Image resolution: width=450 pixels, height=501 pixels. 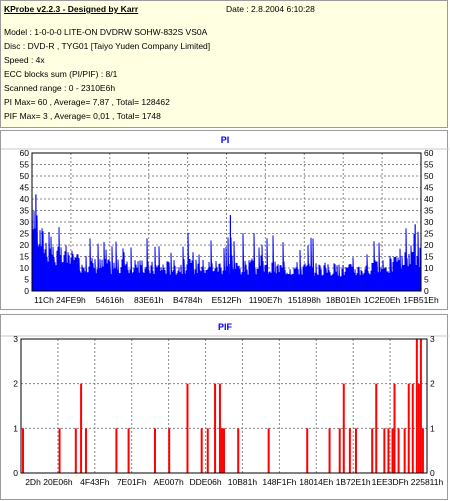 What do you see at coordinates (225, 327) in the screenshot?
I see `chart-title: PIF` at bounding box center [225, 327].